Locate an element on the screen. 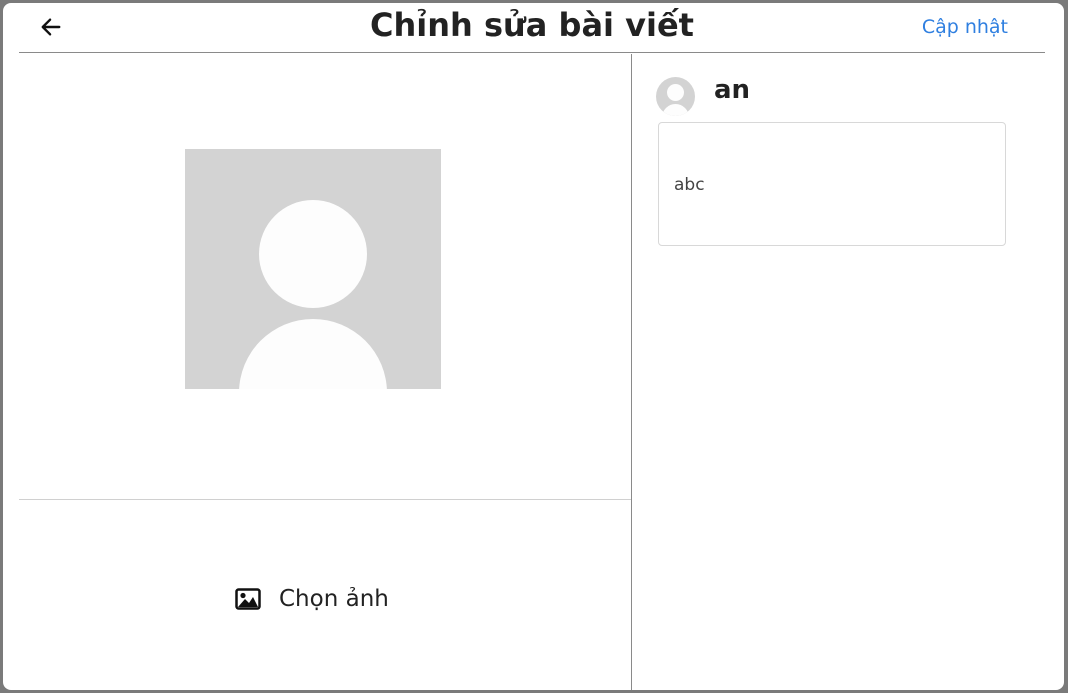 The height and width of the screenshot is (693, 1068). avatar-placeholder-icon is located at coordinates (313, 254).